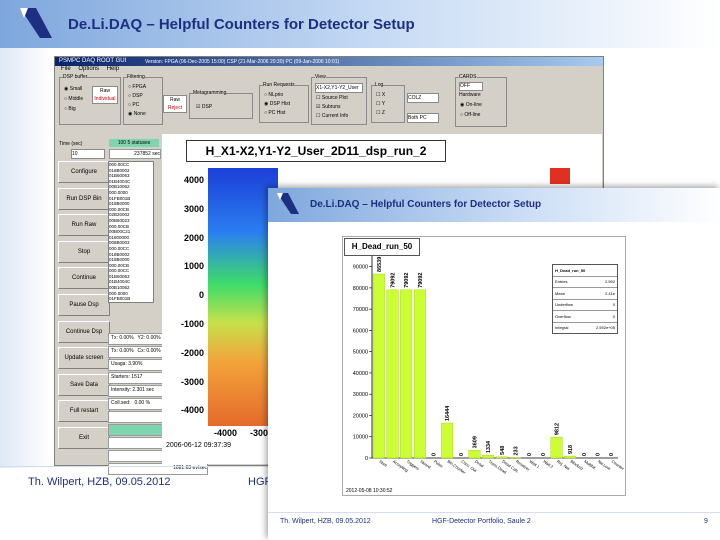 The image size is (720, 540). I want to click on footer-author: Th. Wilpert, HZB, 09.05.2012, so click(99, 482).